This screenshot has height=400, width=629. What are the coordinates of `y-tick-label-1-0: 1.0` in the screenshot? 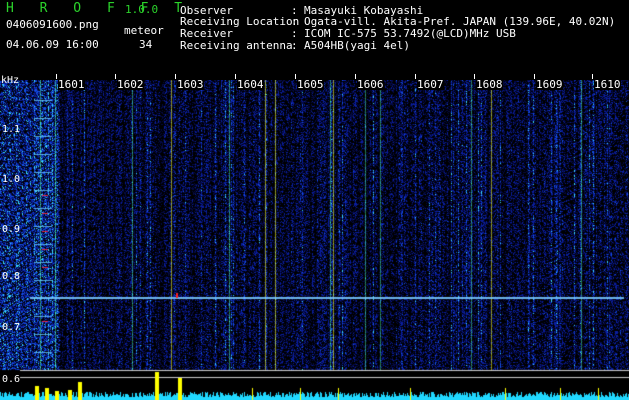 It's located at (11, 179).